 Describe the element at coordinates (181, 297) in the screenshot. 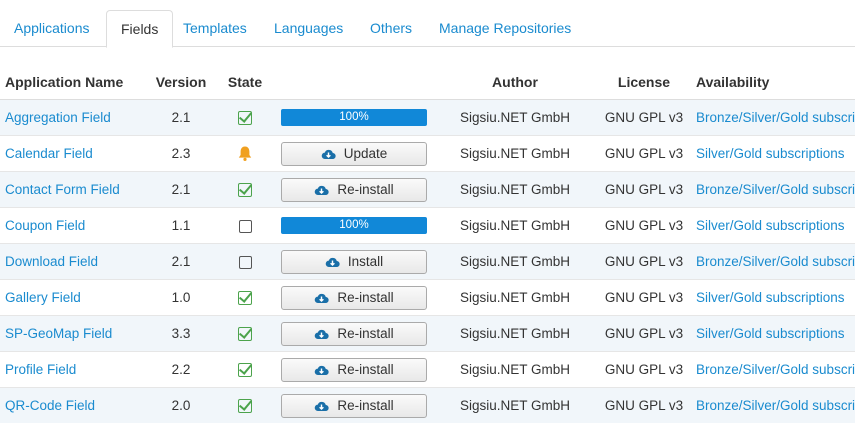

I see `cell-version: 1.0` at that location.